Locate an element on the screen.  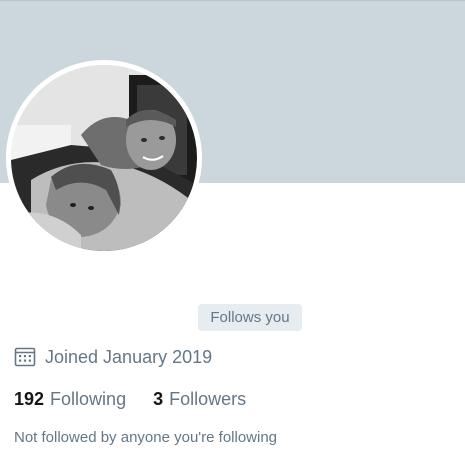
following-link: 192 Following is located at coordinates (70, 399).